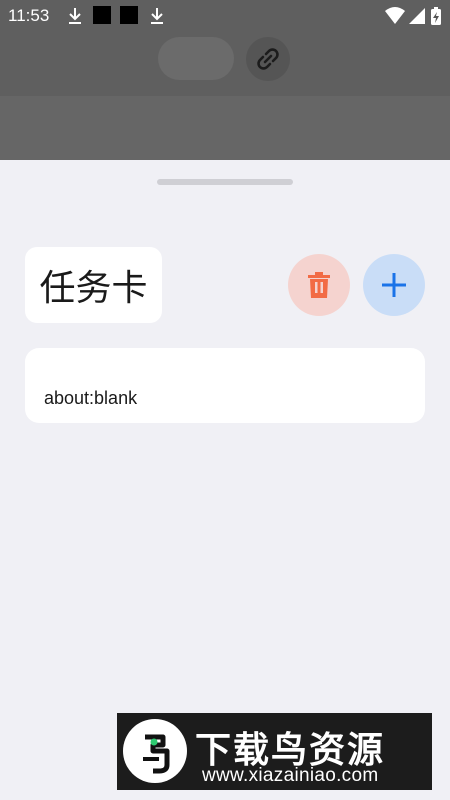  I want to click on task-card-url: about:blank, so click(91, 398).